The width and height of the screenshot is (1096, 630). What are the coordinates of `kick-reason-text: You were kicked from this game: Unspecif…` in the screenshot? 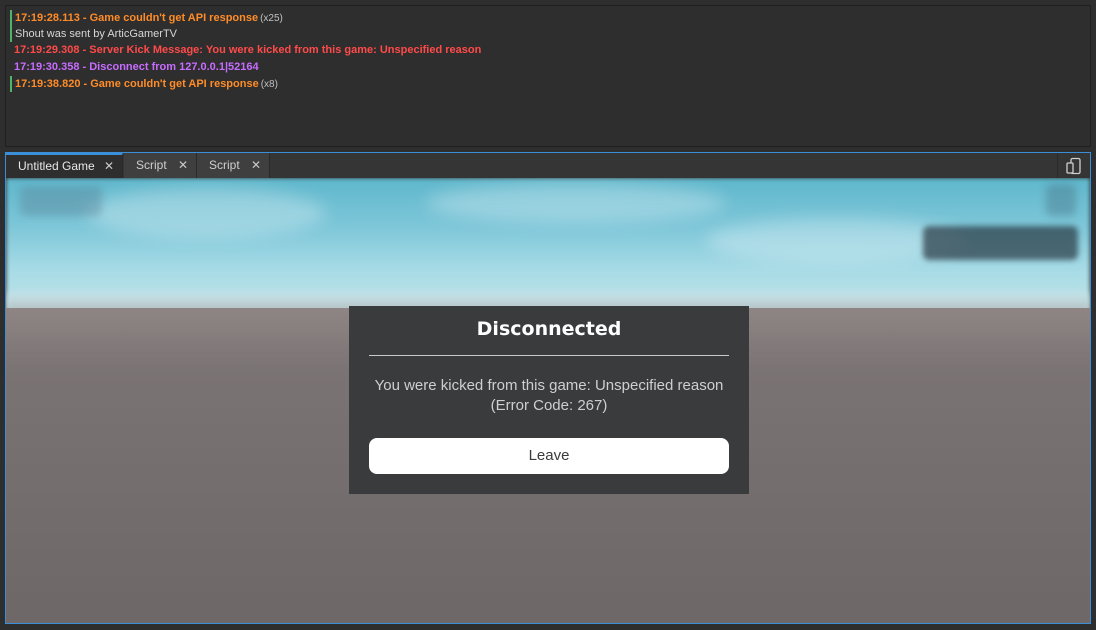 It's located at (549, 385).